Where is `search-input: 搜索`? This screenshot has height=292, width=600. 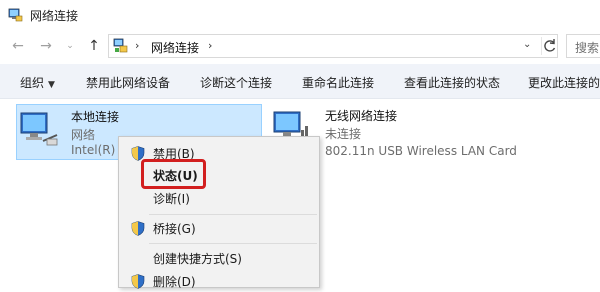 search-input: 搜索 is located at coordinates (583, 46).